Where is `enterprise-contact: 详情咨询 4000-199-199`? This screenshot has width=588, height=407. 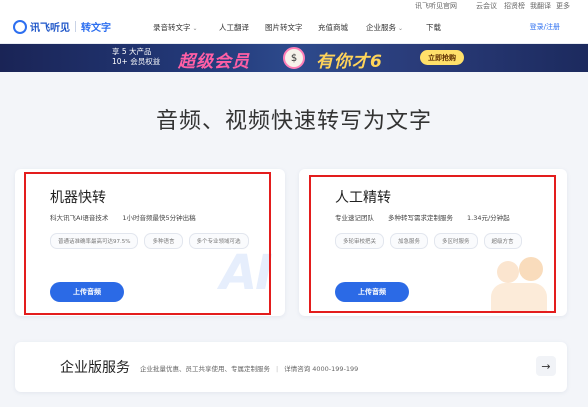
enterprise-contact: 详情咨询 4000-199-199 is located at coordinates (321, 369).